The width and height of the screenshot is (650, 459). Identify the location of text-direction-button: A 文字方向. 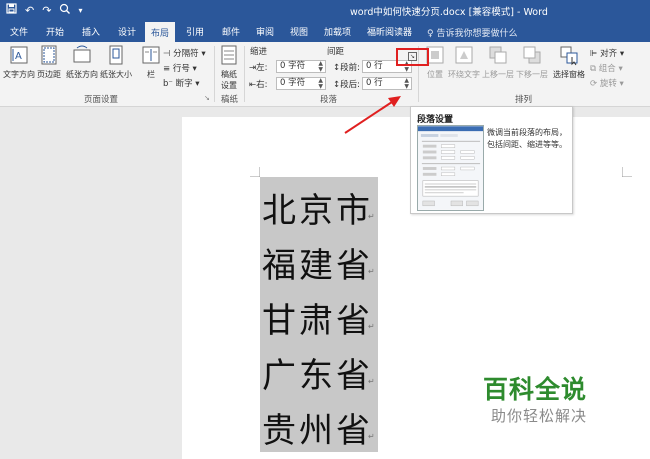
(19, 62).